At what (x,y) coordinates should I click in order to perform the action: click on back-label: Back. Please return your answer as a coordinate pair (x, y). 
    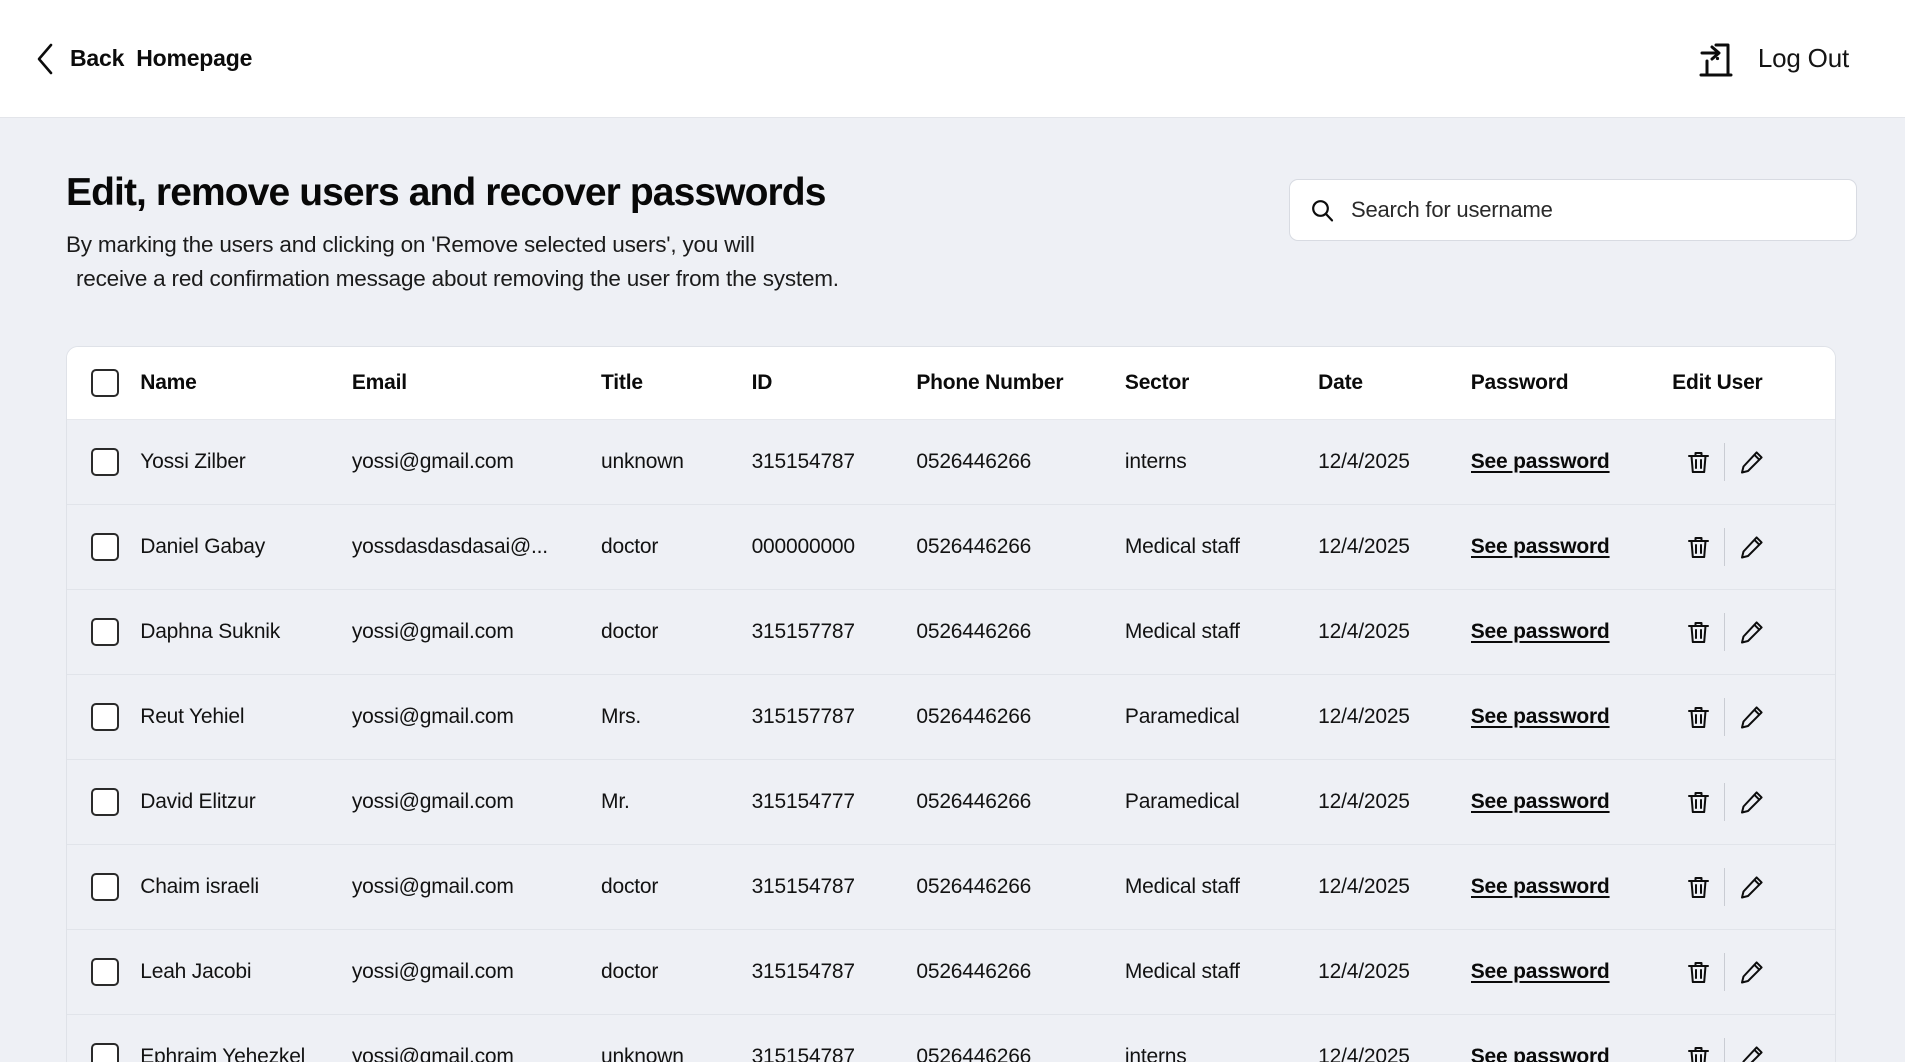
    Looking at the image, I should click on (97, 58).